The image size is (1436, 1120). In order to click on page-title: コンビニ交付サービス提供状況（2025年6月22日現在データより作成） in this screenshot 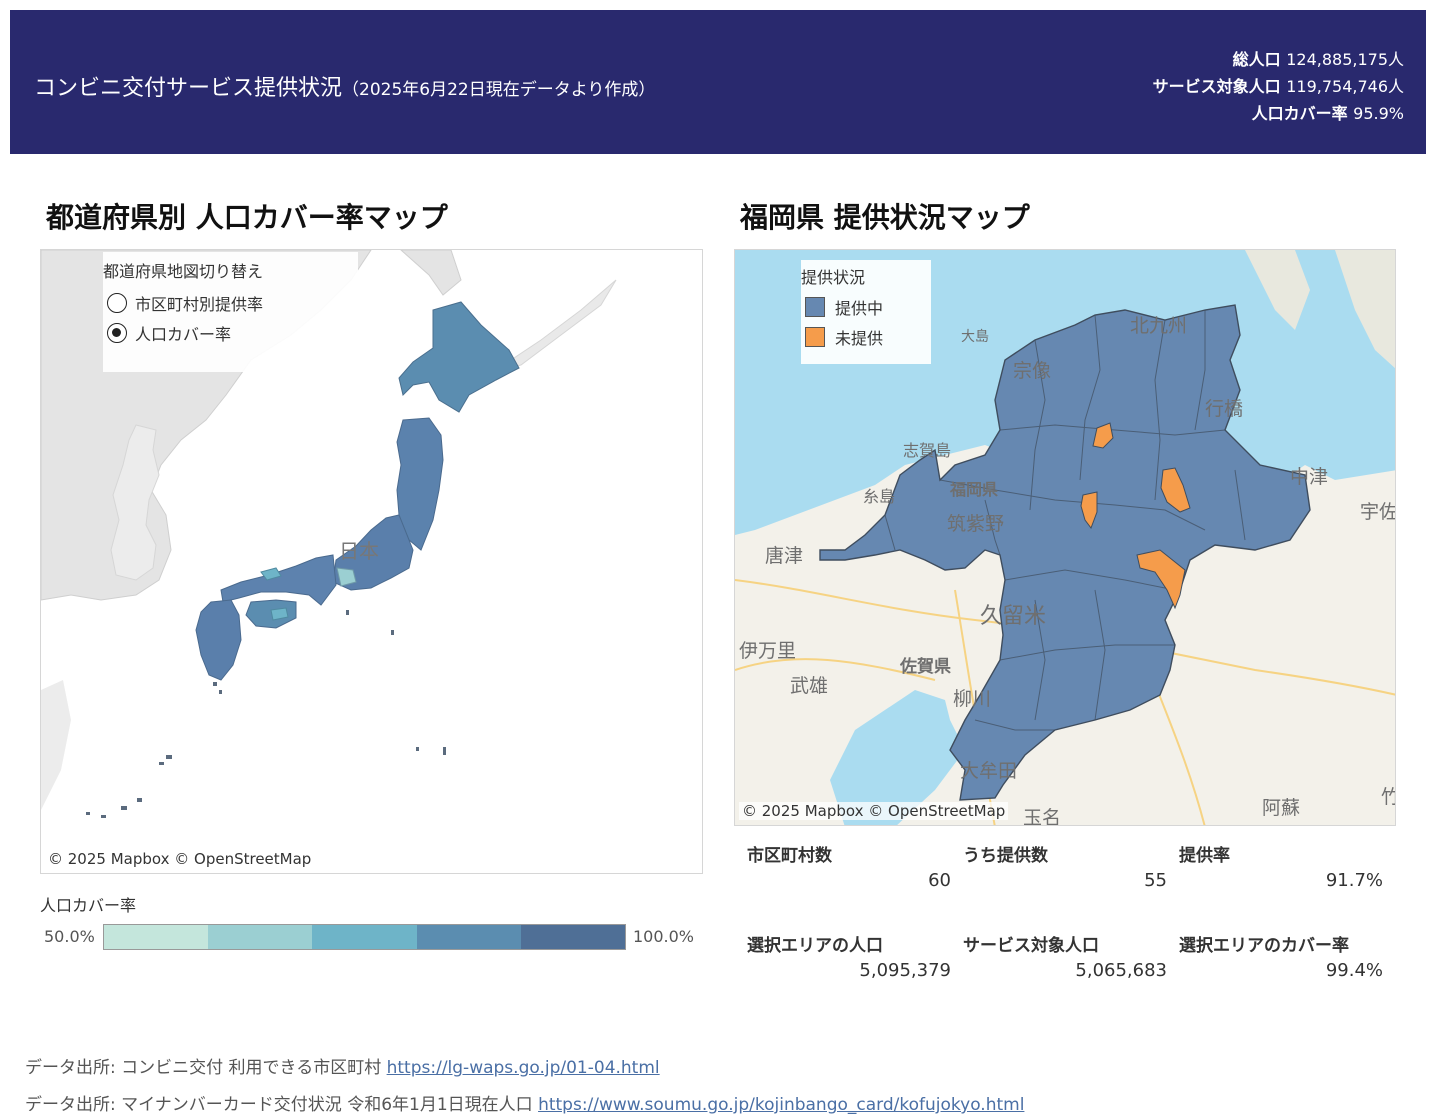, I will do `click(344, 86)`.